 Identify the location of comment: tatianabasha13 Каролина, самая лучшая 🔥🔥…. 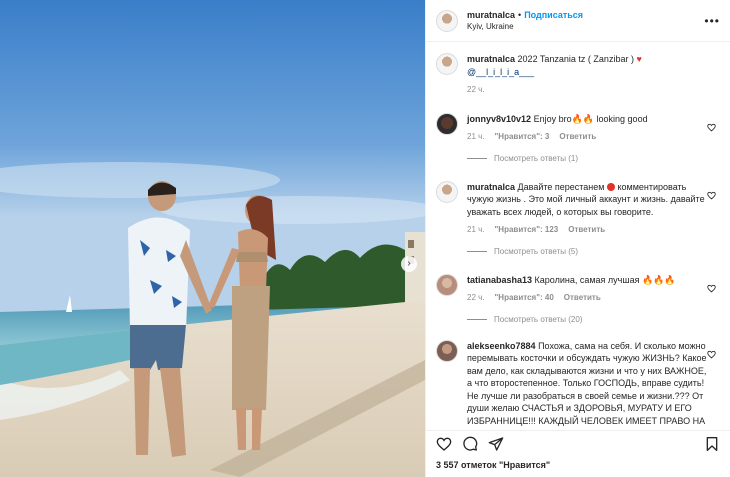
(578, 289).